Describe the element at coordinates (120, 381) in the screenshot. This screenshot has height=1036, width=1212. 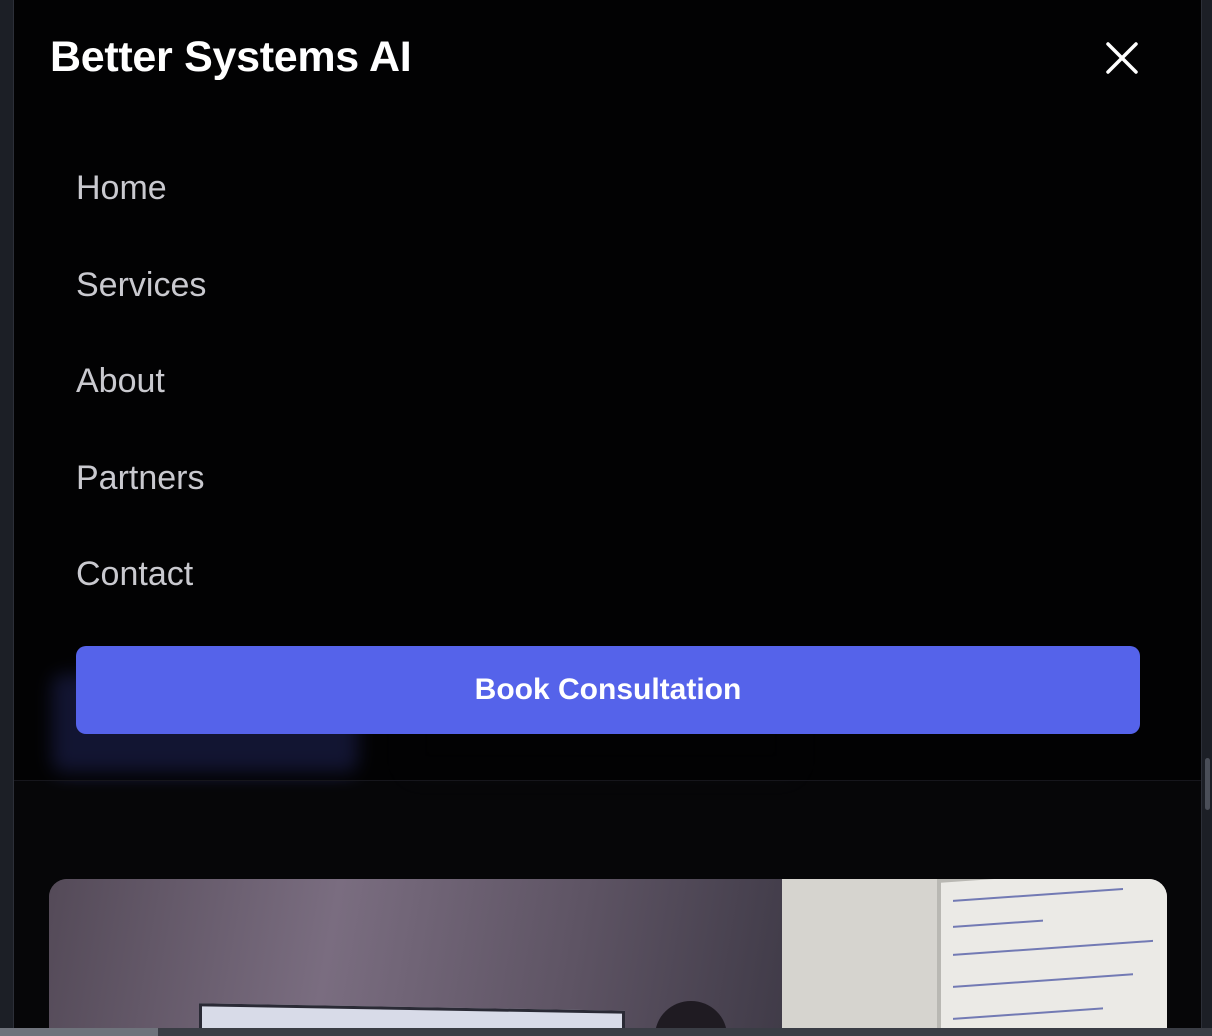
I see `nav-link-about: About` at that location.